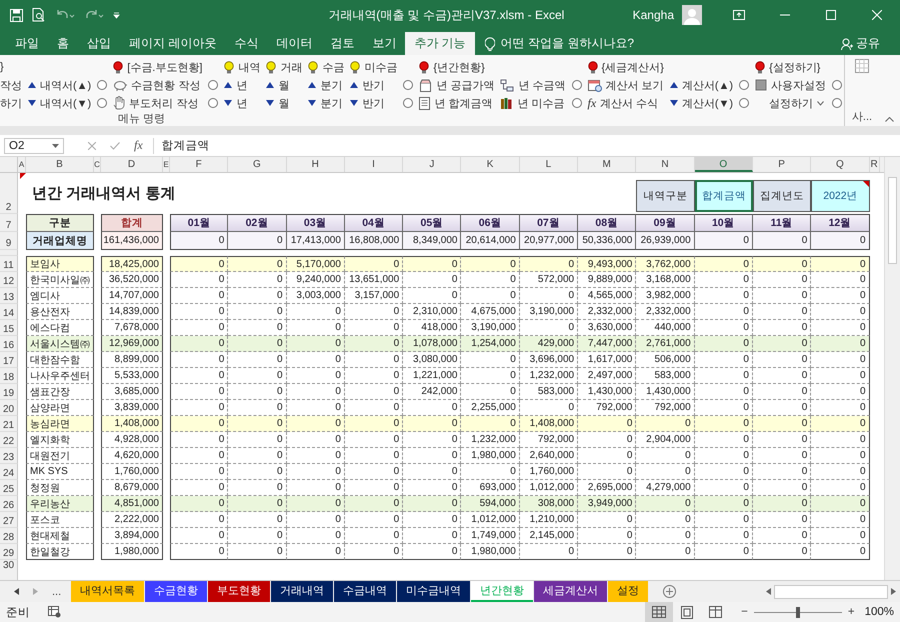 Image resolution: width=900 pixels, height=622 pixels. I want to click on column-header: J, so click(432, 164).